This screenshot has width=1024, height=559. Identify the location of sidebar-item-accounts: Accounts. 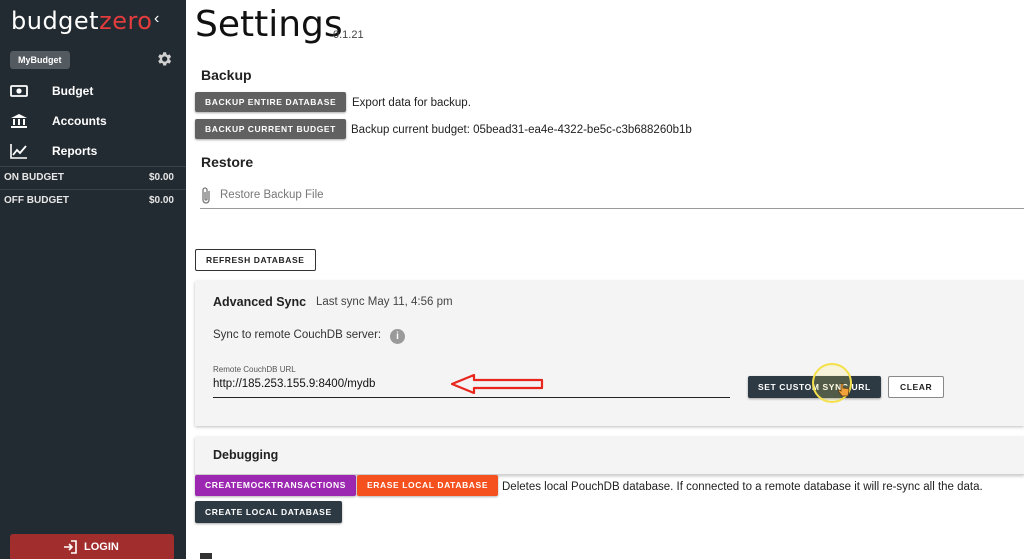
(93, 121).